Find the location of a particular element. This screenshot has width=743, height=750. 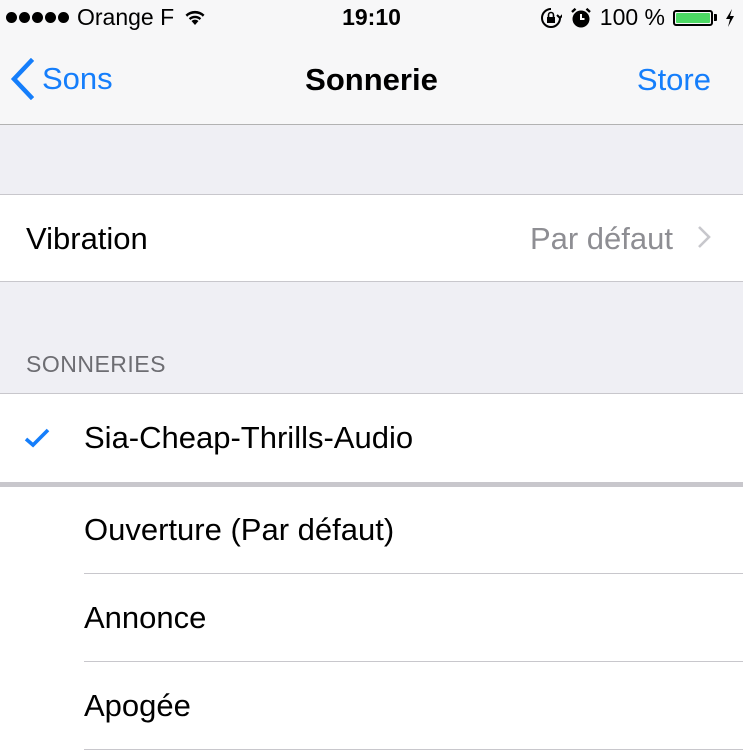

ringtone-item: Sia-Cheap-Thrills-Audio is located at coordinates (371, 440).